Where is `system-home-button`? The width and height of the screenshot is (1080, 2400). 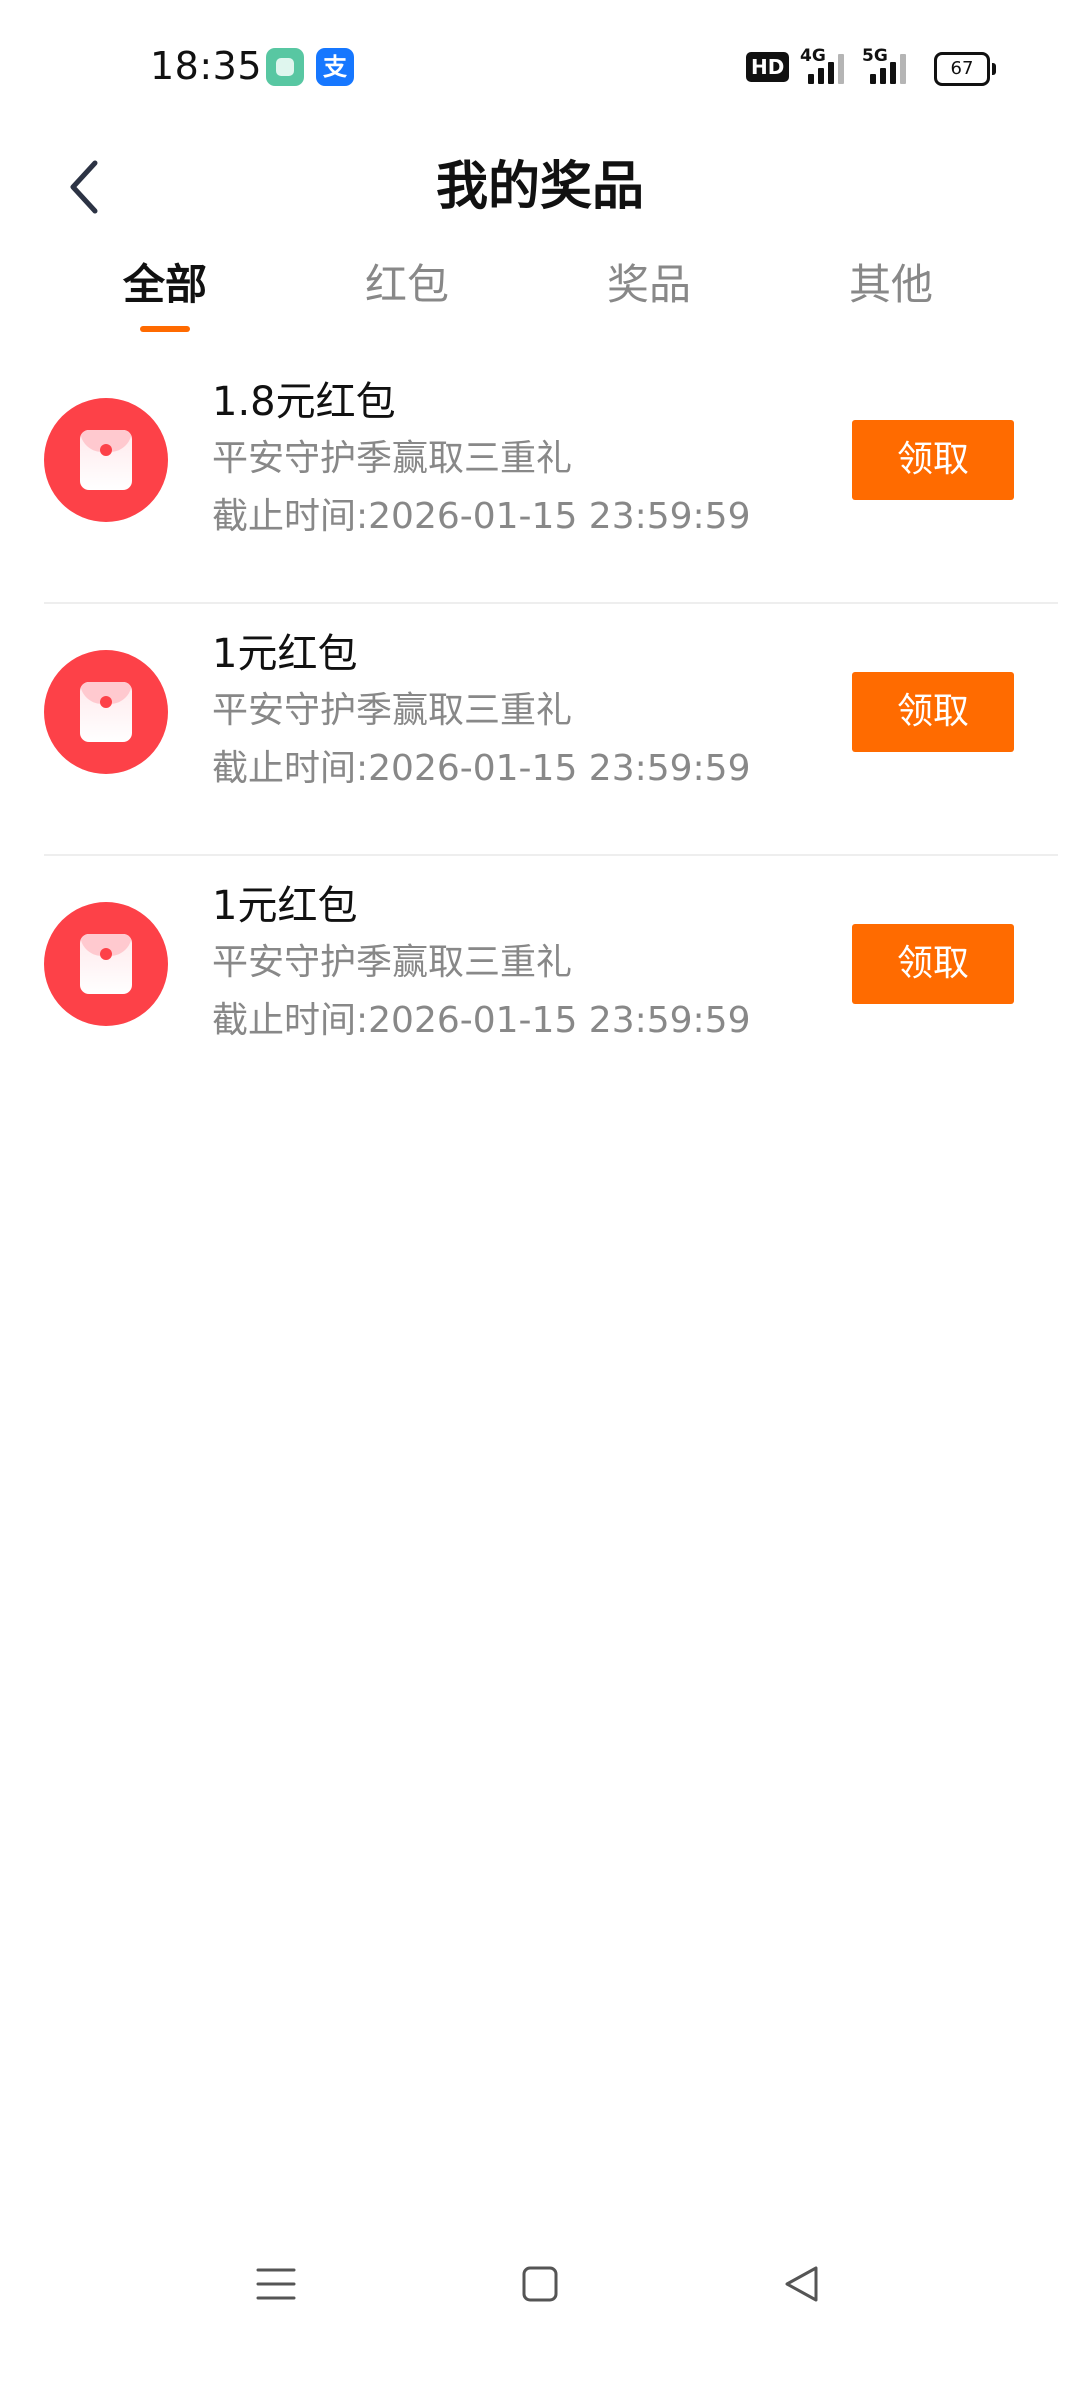
system-home-button is located at coordinates (540, 2284).